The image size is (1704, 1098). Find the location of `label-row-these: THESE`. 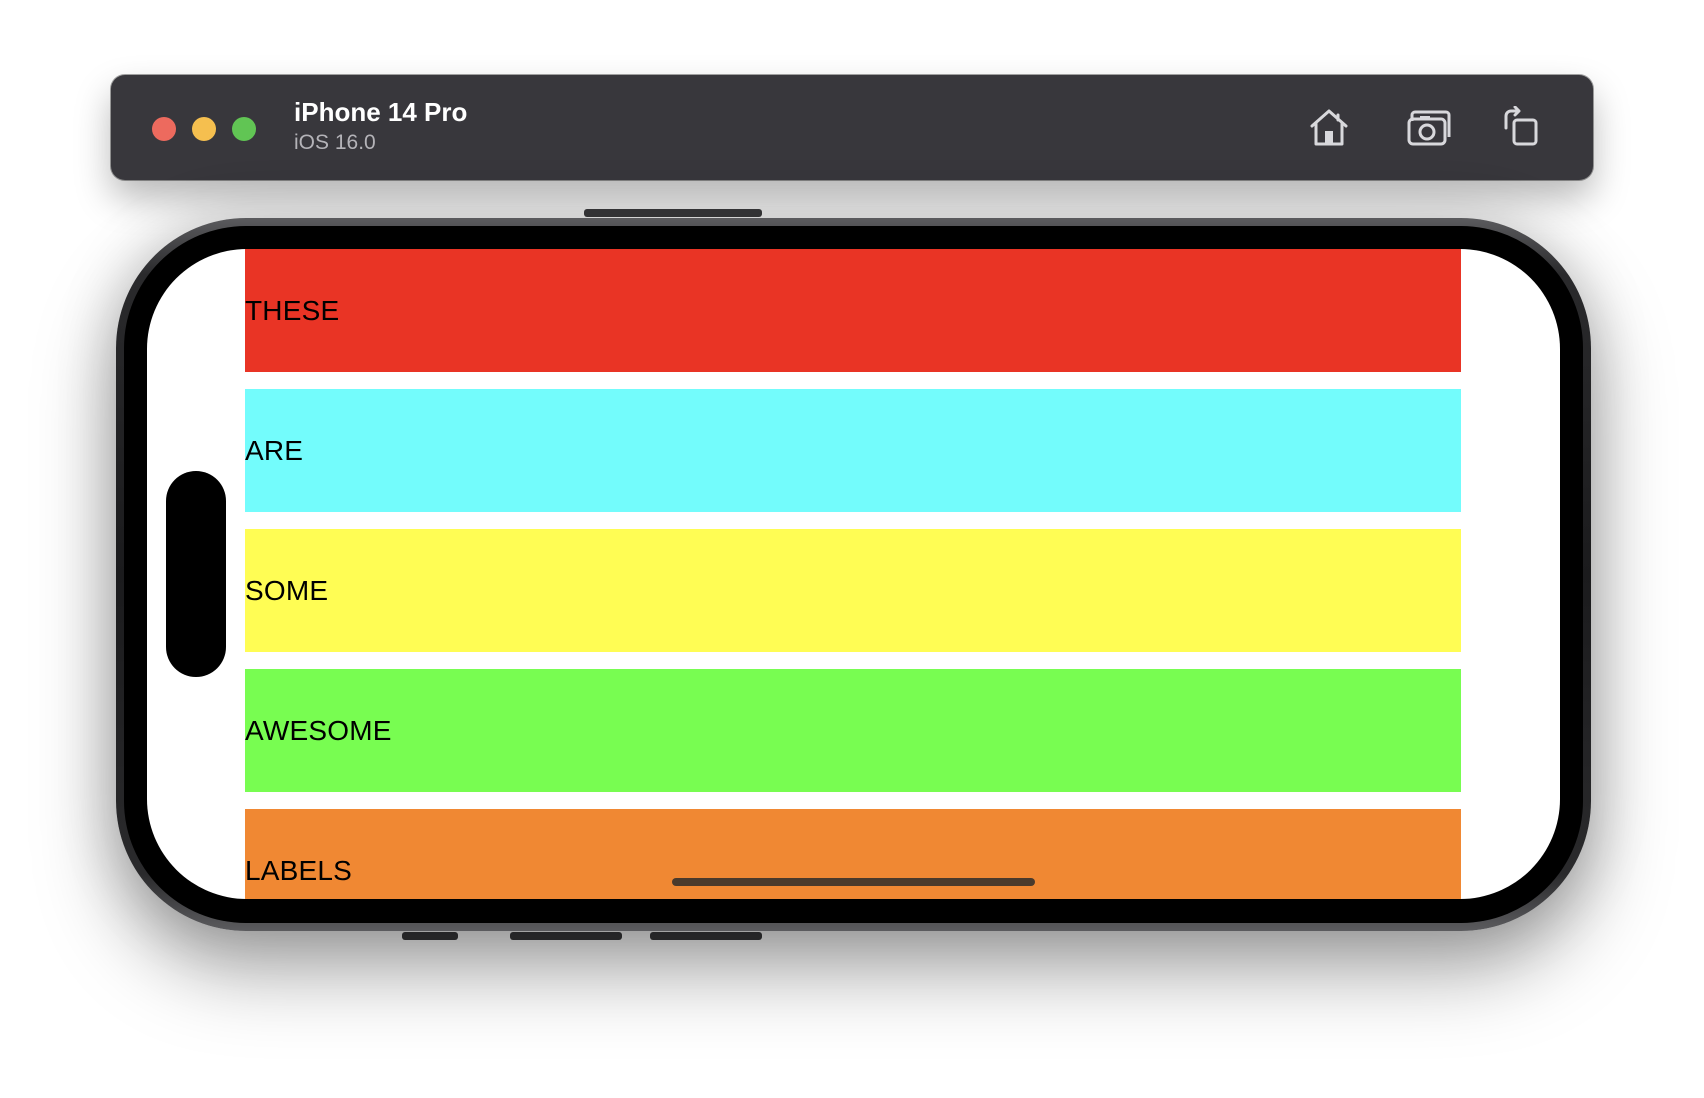

label-row-these: THESE is located at coordinates (853, 310).